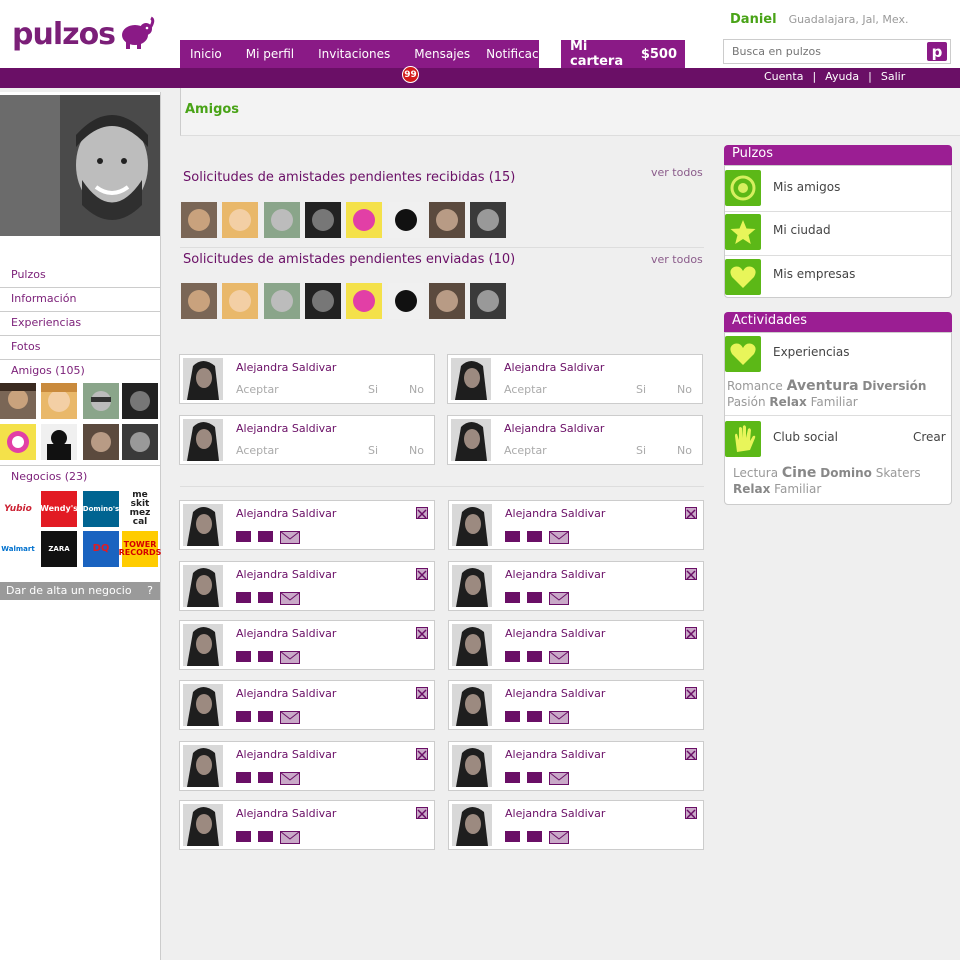 This screenshot has width=960, height=960. Describe the element at coordinates (846, 473) in the screenshot. I see `tag: Domino` at that location.